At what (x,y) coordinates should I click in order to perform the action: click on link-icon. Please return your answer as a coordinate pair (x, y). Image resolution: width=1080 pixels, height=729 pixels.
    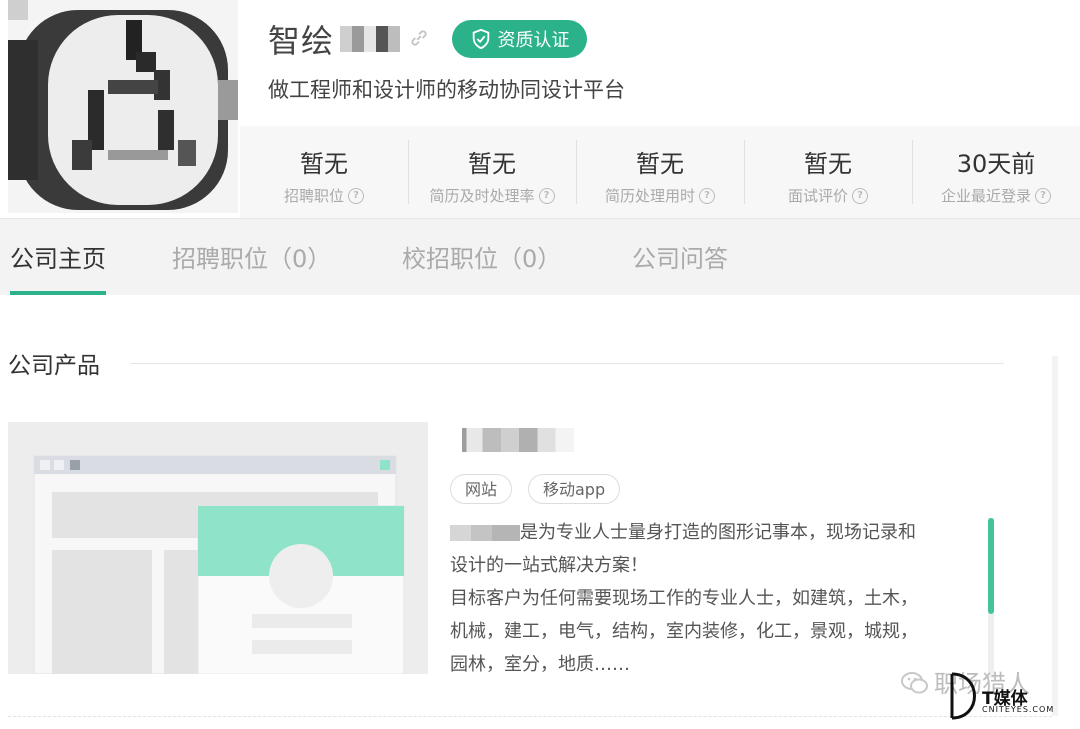
    Looking at the image, I should click on (419, 38).